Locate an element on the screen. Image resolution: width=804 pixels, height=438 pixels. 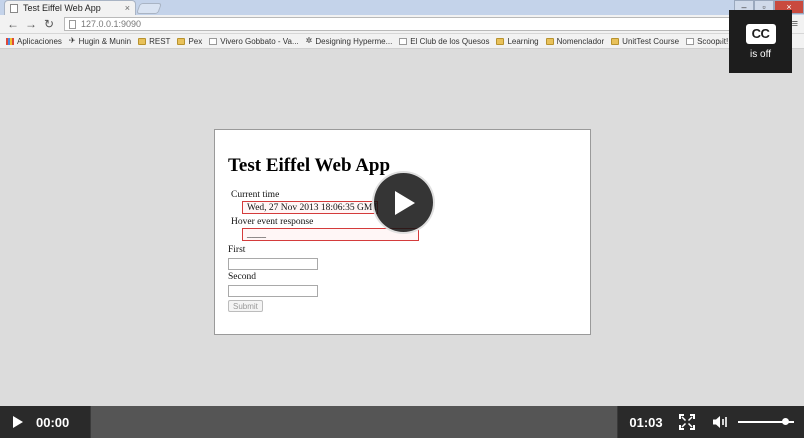
bookmark-rest: REST is located at coordinates (154, 41).